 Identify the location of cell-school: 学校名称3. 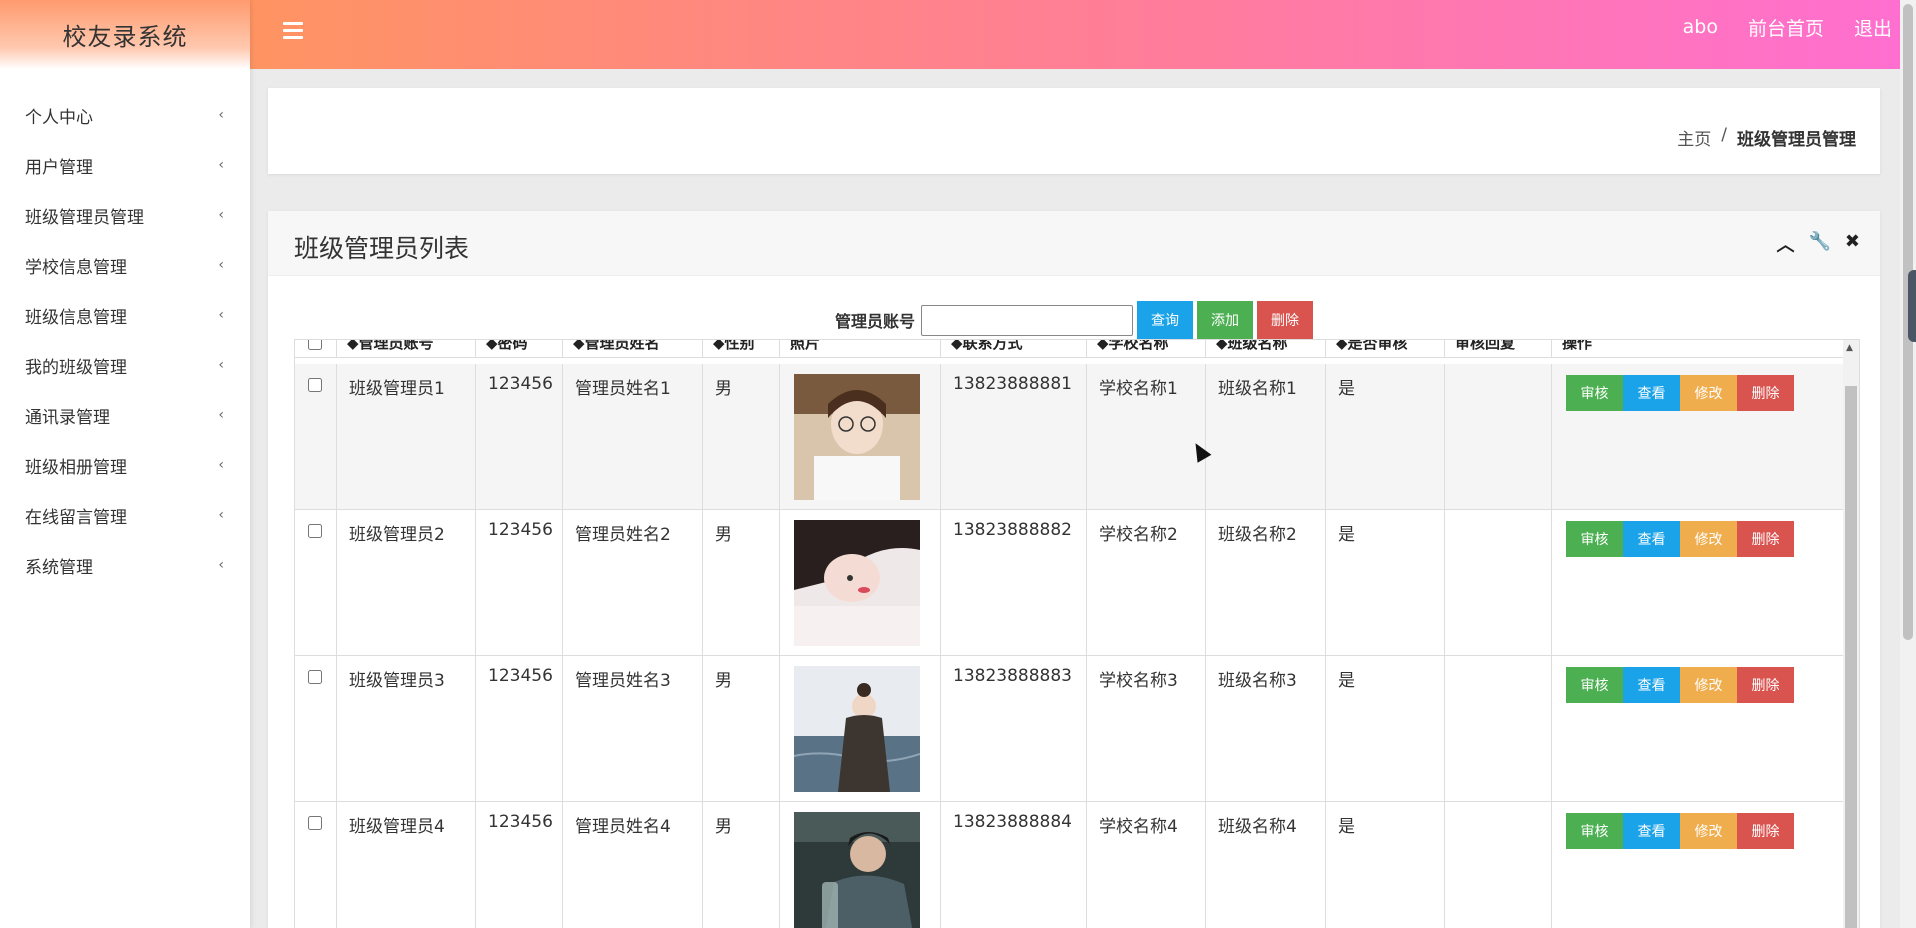
(1146, 728).